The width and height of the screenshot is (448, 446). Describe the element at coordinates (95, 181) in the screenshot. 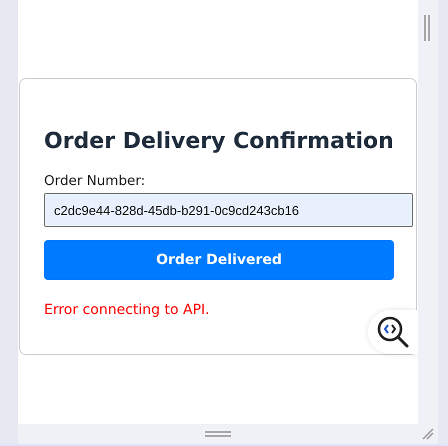

I see `field-label: Order Number:` at that location.